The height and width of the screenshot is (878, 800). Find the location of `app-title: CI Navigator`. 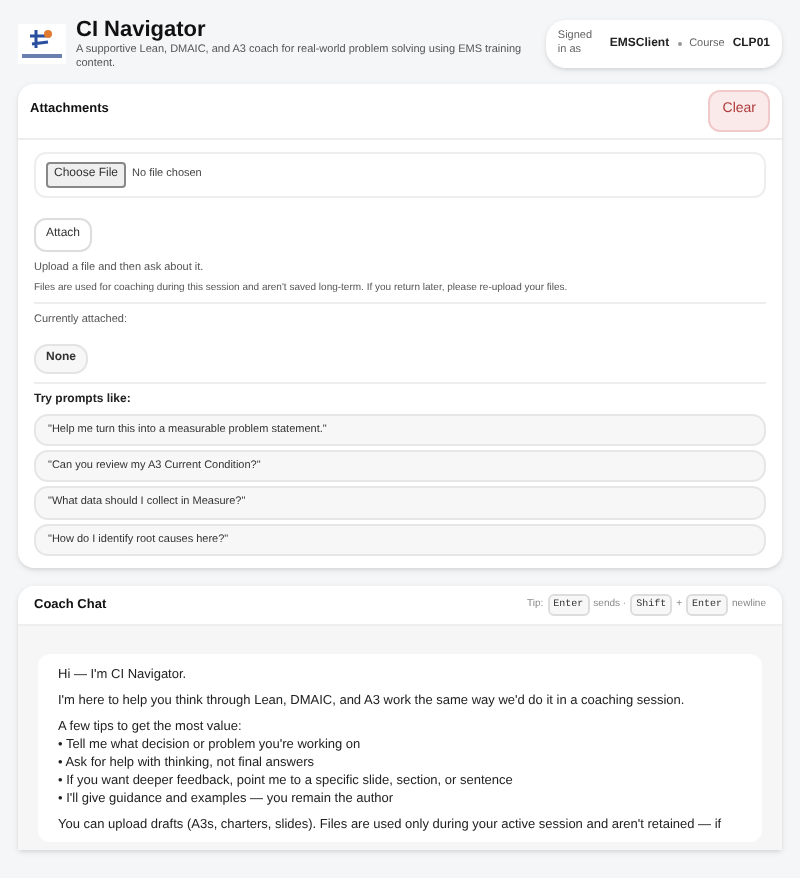

app-title: CI Navigator is located at coordinates (142, 30).